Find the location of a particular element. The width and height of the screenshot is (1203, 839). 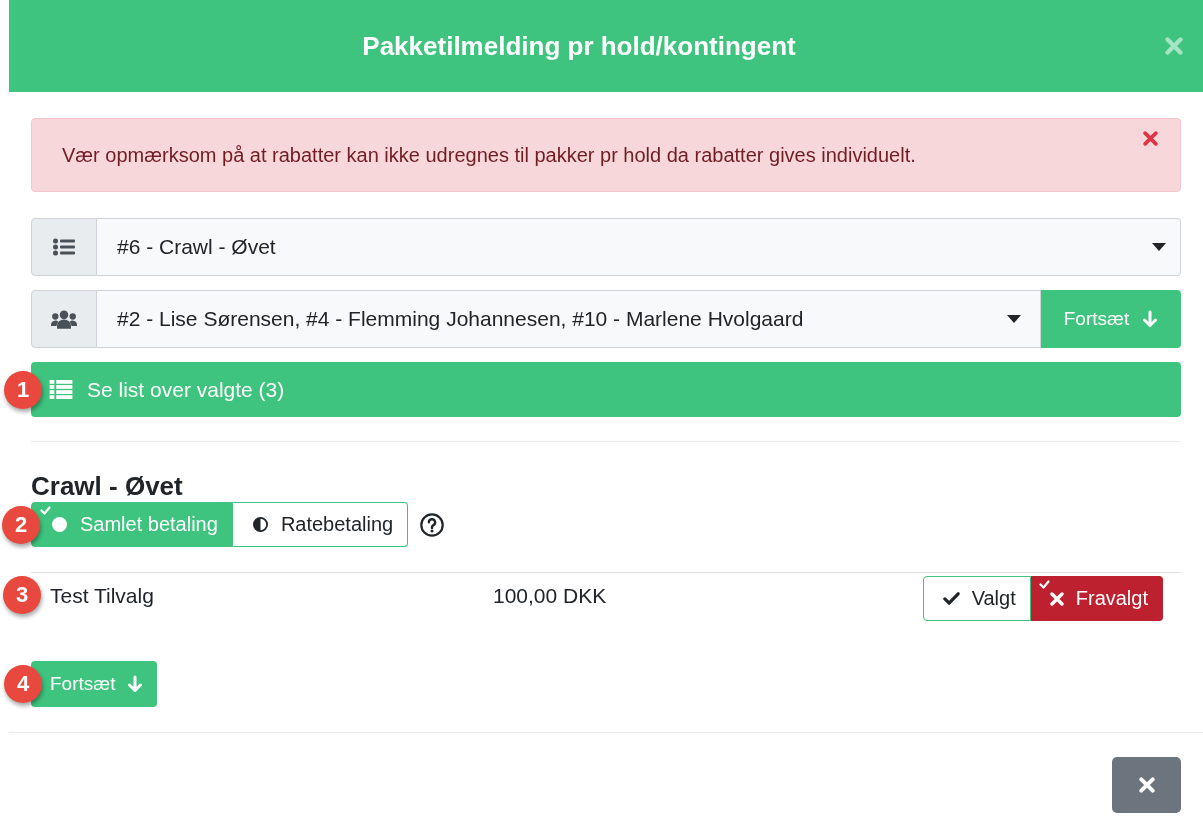

choice-button: Valgt is located at coordinates (976, 598).